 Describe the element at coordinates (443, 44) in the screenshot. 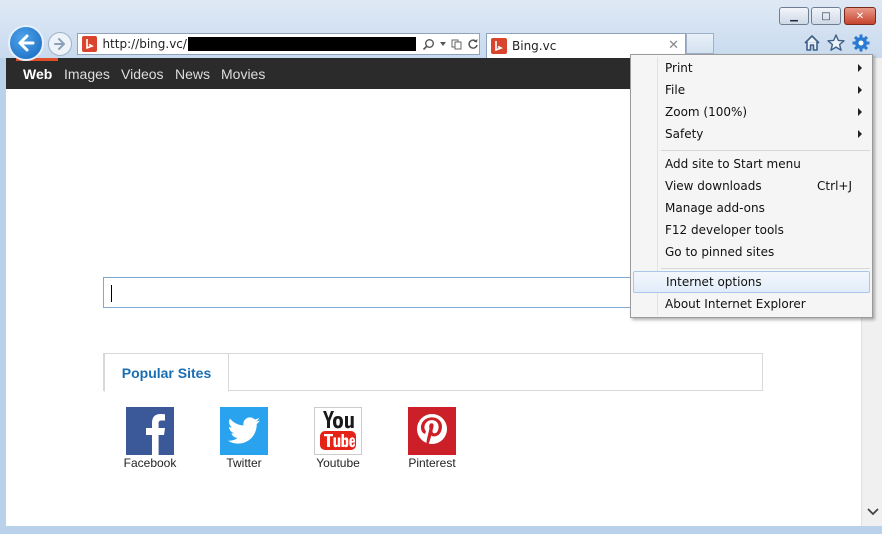

I see `dropdown-icon` at that location.